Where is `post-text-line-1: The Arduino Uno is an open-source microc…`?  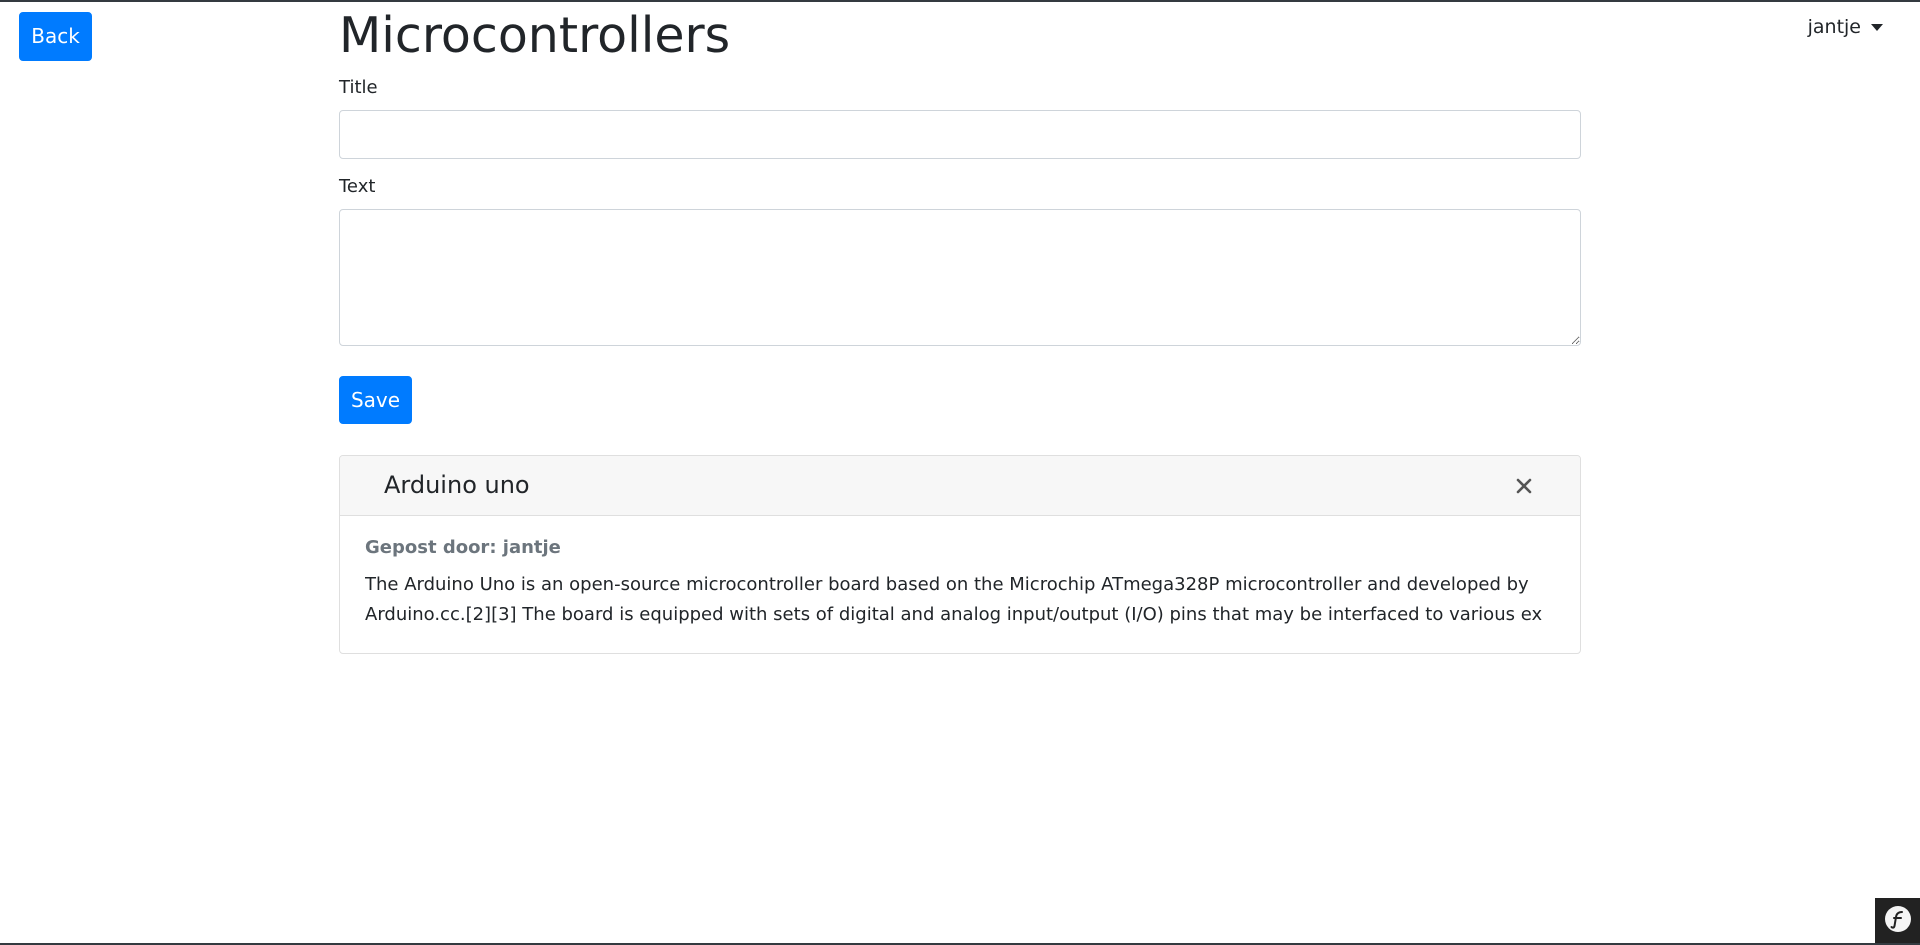 post-text-line-1: The Arduino Uno is an open-source microc… is located at coordinates (947, 584).